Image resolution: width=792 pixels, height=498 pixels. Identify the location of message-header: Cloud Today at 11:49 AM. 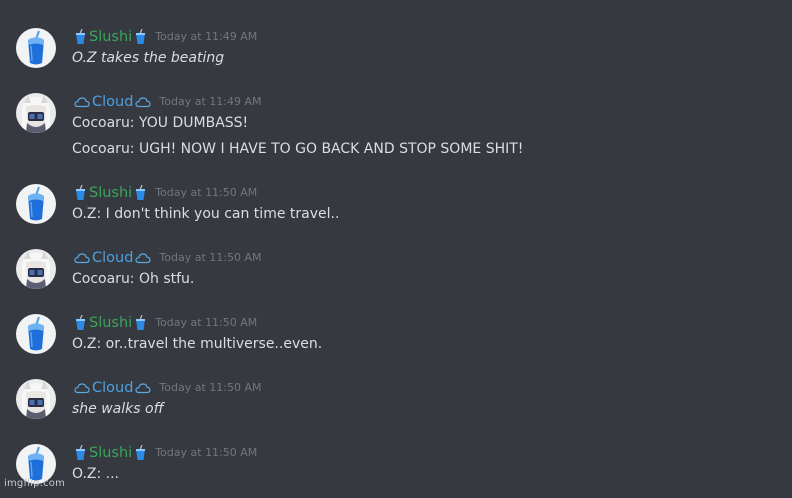
(167, 101).